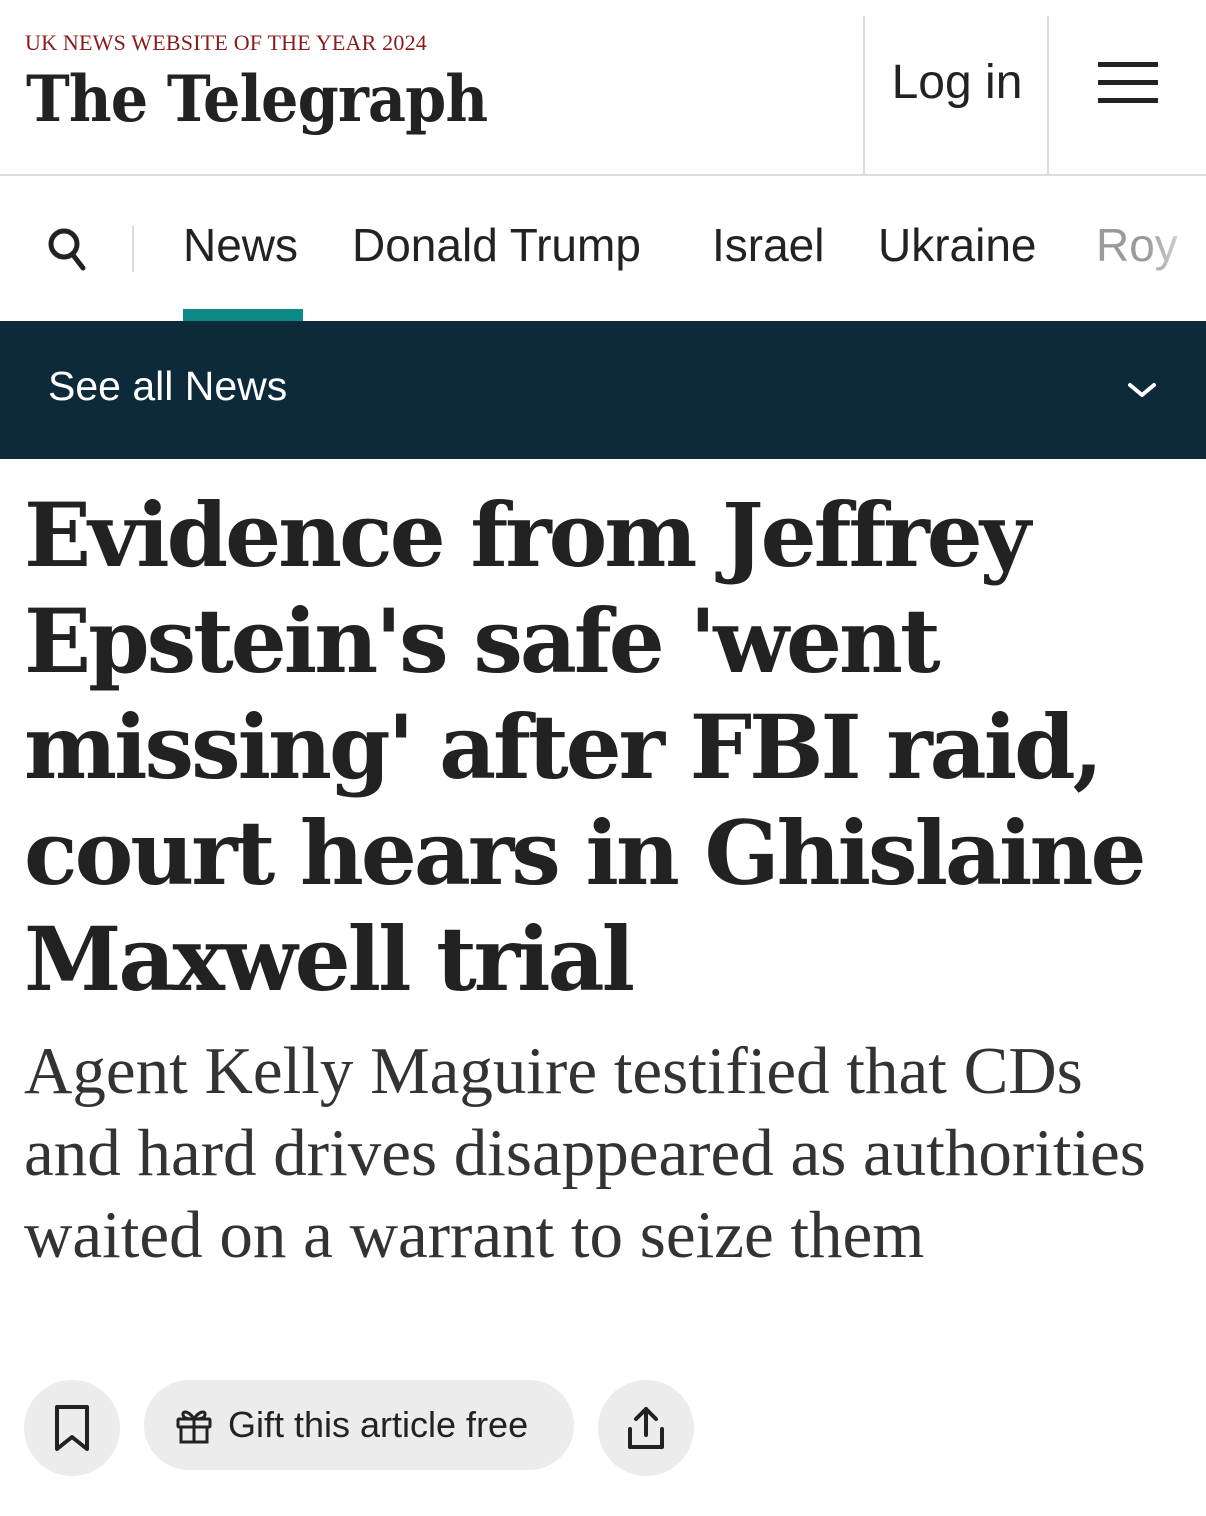  I want to click on section-nav: News Donald Trump Israel Ukraine Roy, so click(603, 249).